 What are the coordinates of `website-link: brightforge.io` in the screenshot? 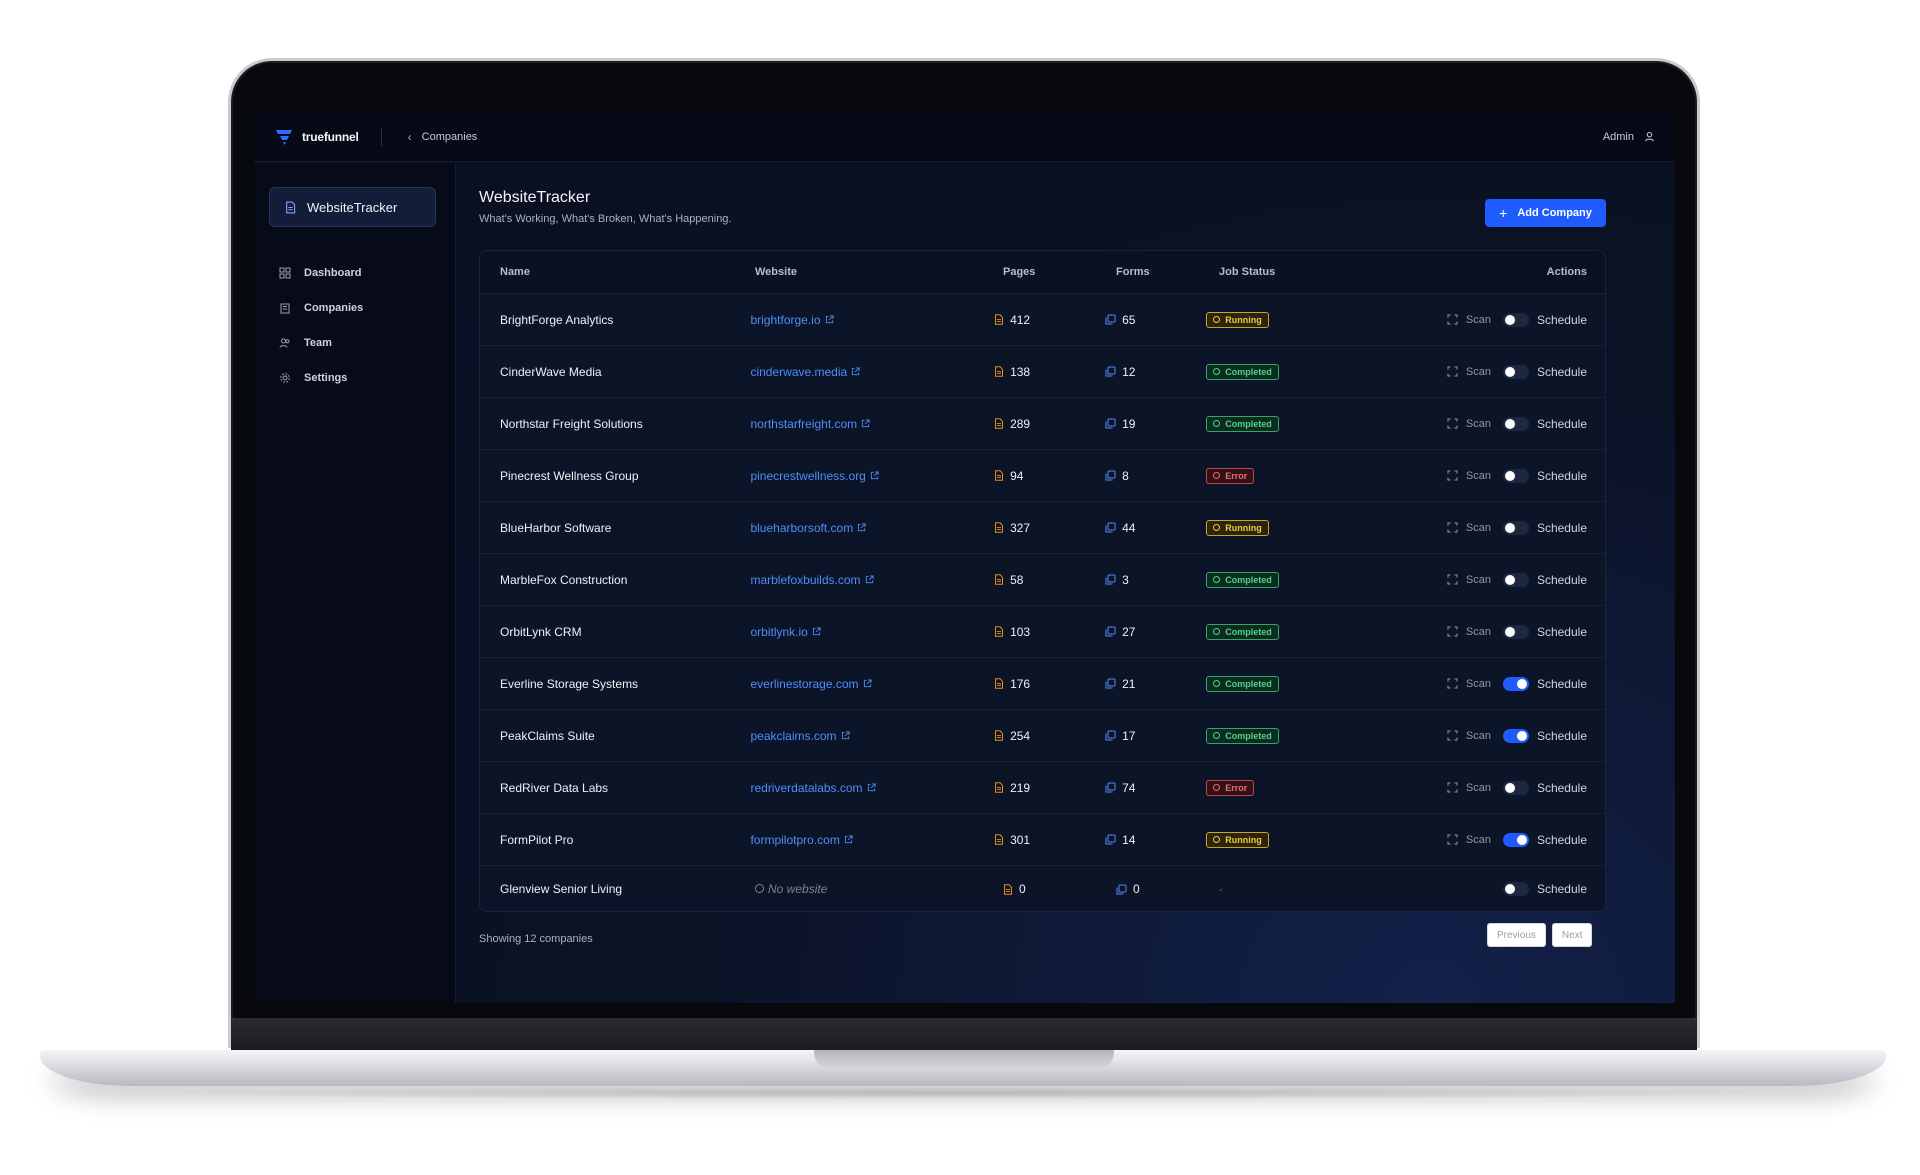 It's located at (792, 320).